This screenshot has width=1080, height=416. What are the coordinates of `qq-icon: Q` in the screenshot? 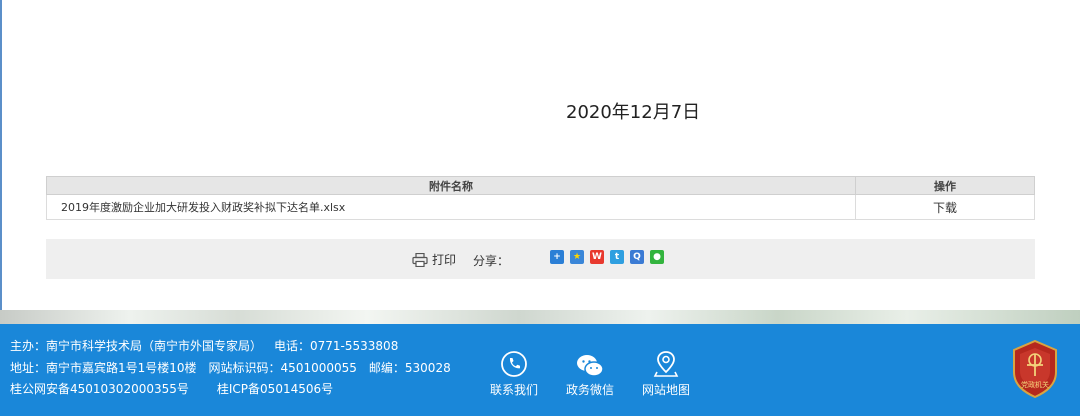 It's located at (637, 257).